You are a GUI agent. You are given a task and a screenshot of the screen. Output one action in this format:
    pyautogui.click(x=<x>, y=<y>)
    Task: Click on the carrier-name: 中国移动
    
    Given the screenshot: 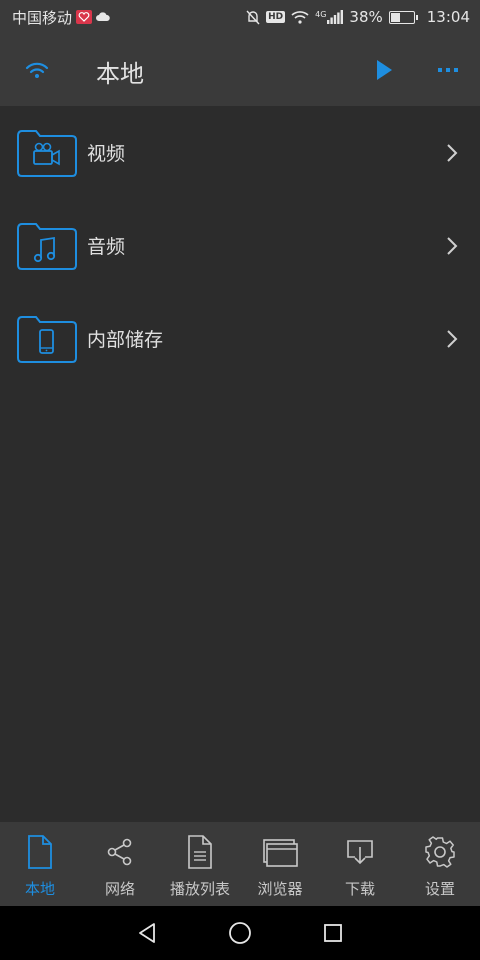 What is the action you would take?
    pyautogui.click(x=42, y=17)
    